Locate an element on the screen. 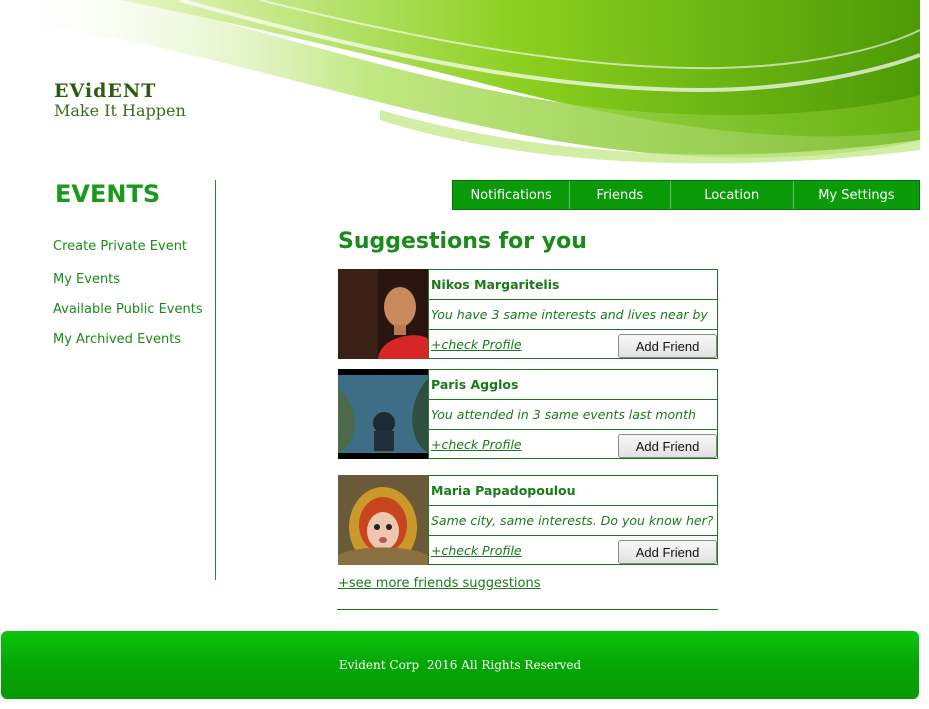  suggestion-name: Paris Agglos is located at coordinates (573, 385).